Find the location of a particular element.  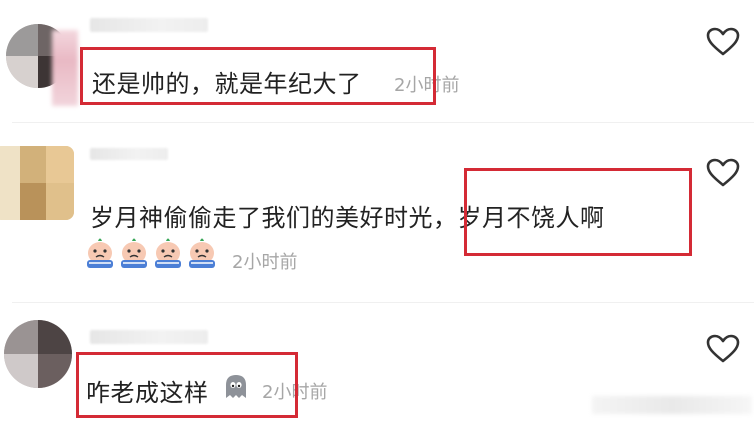

watermark-blur is located at coordinates (672, 405).